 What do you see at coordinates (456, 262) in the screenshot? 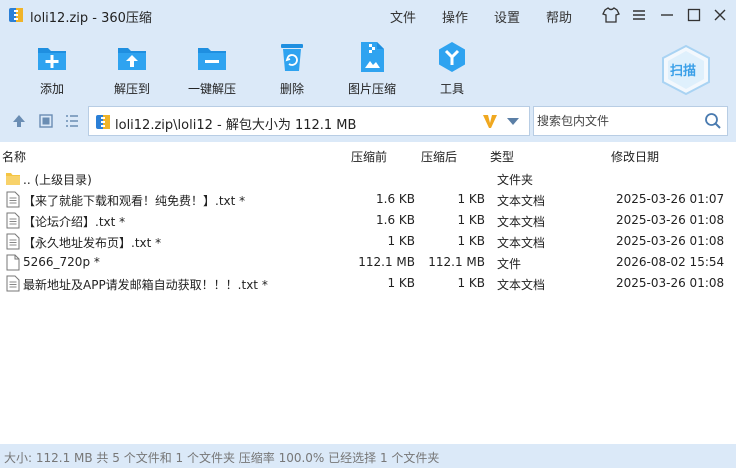
I see `file-size-after: 112.1 MB` at bounding box center [456, 262].